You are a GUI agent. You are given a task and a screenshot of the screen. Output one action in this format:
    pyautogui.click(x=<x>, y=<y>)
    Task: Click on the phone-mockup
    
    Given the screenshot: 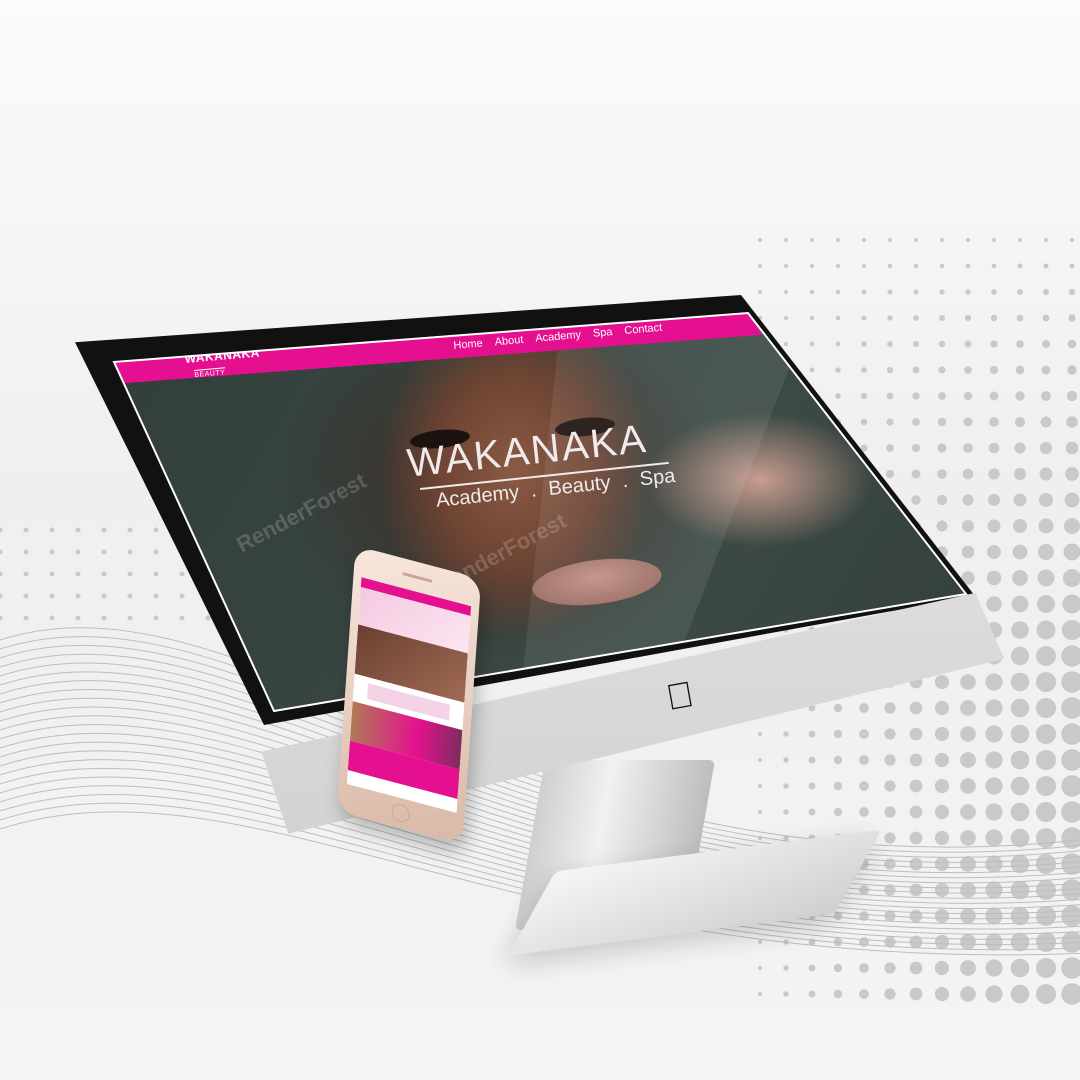 What is the action you would take?
    pyautogui.click(x=409, y=695)
    